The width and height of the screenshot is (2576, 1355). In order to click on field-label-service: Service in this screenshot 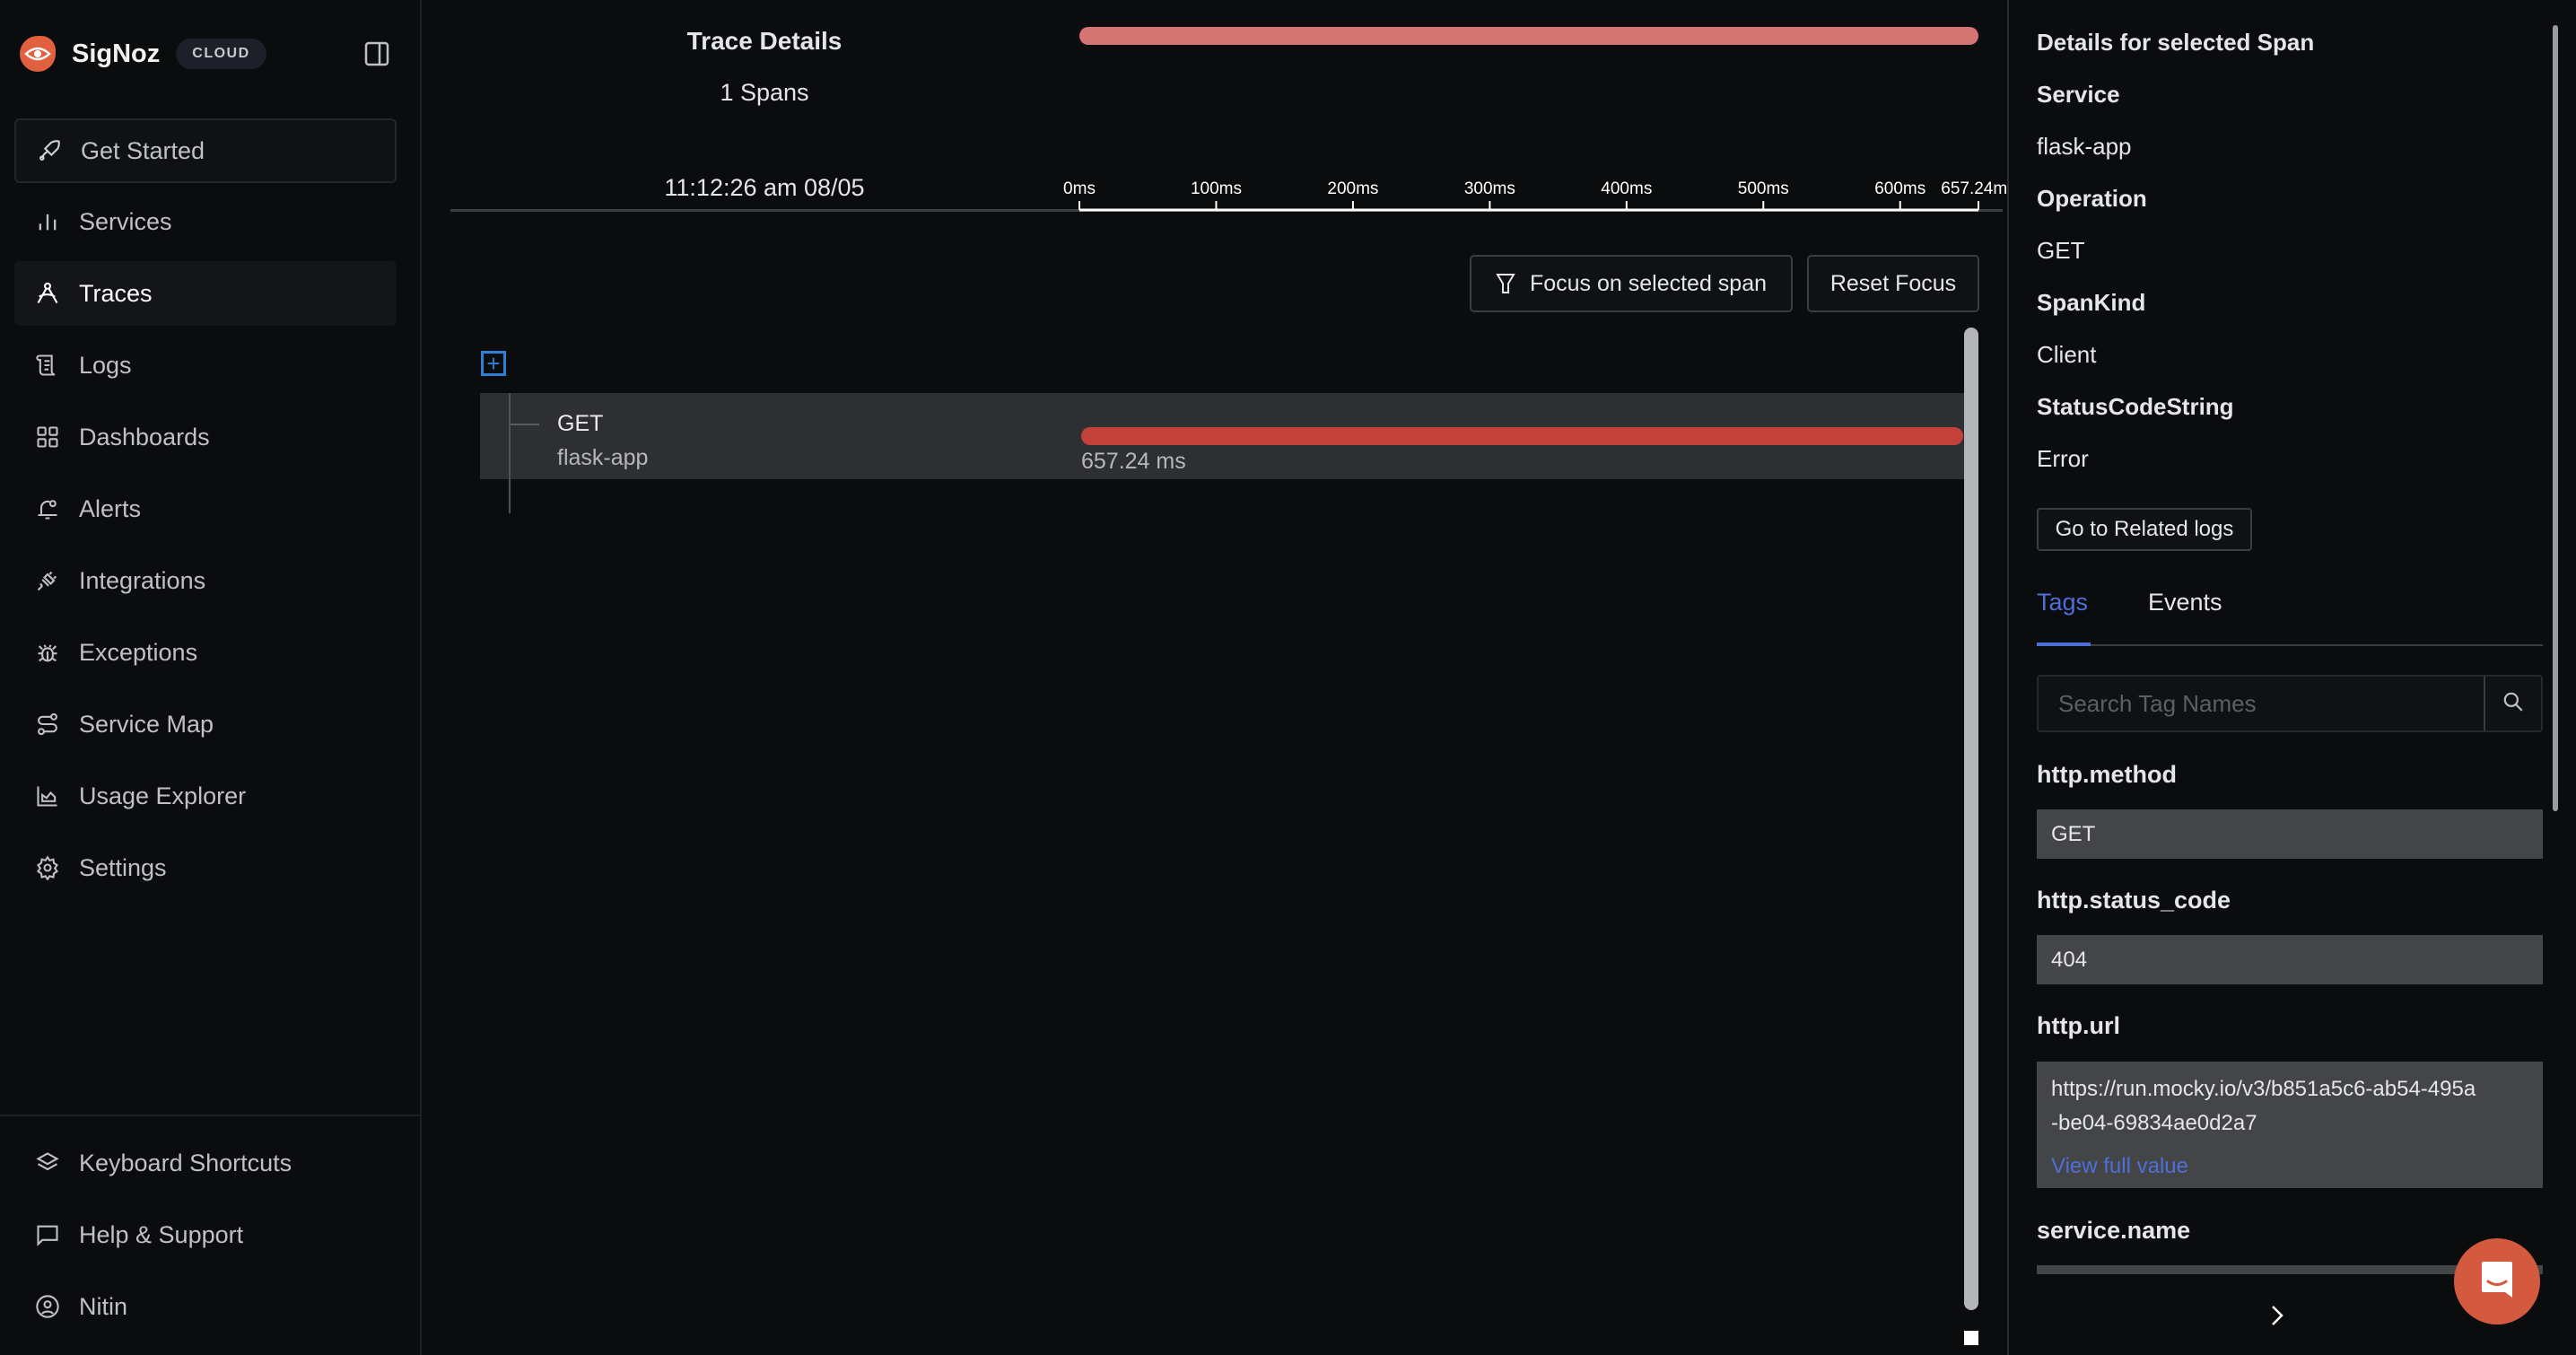, I will do `click(2078, 94)`.